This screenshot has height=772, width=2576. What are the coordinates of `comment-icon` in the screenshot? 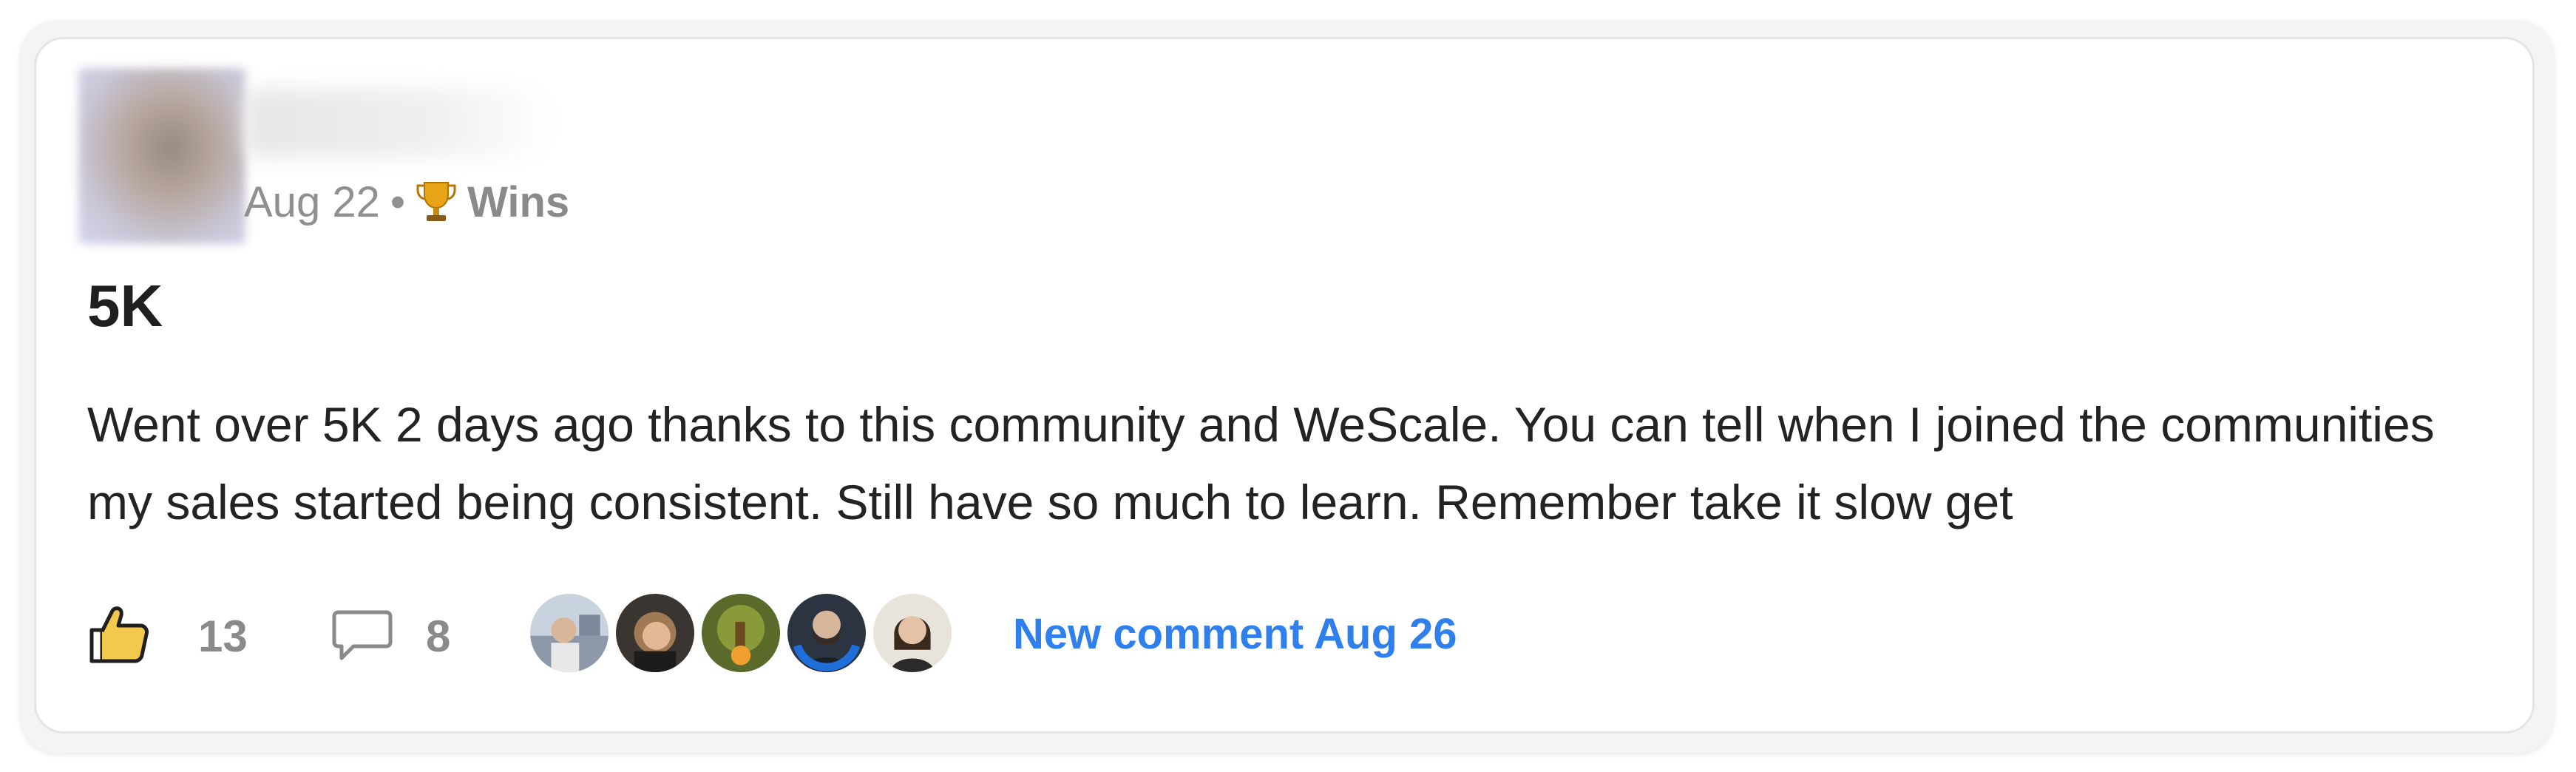 It's located at (362, 636).